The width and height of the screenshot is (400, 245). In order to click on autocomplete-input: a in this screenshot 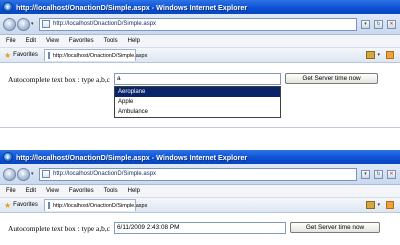, I will do `click(197, 79)`.